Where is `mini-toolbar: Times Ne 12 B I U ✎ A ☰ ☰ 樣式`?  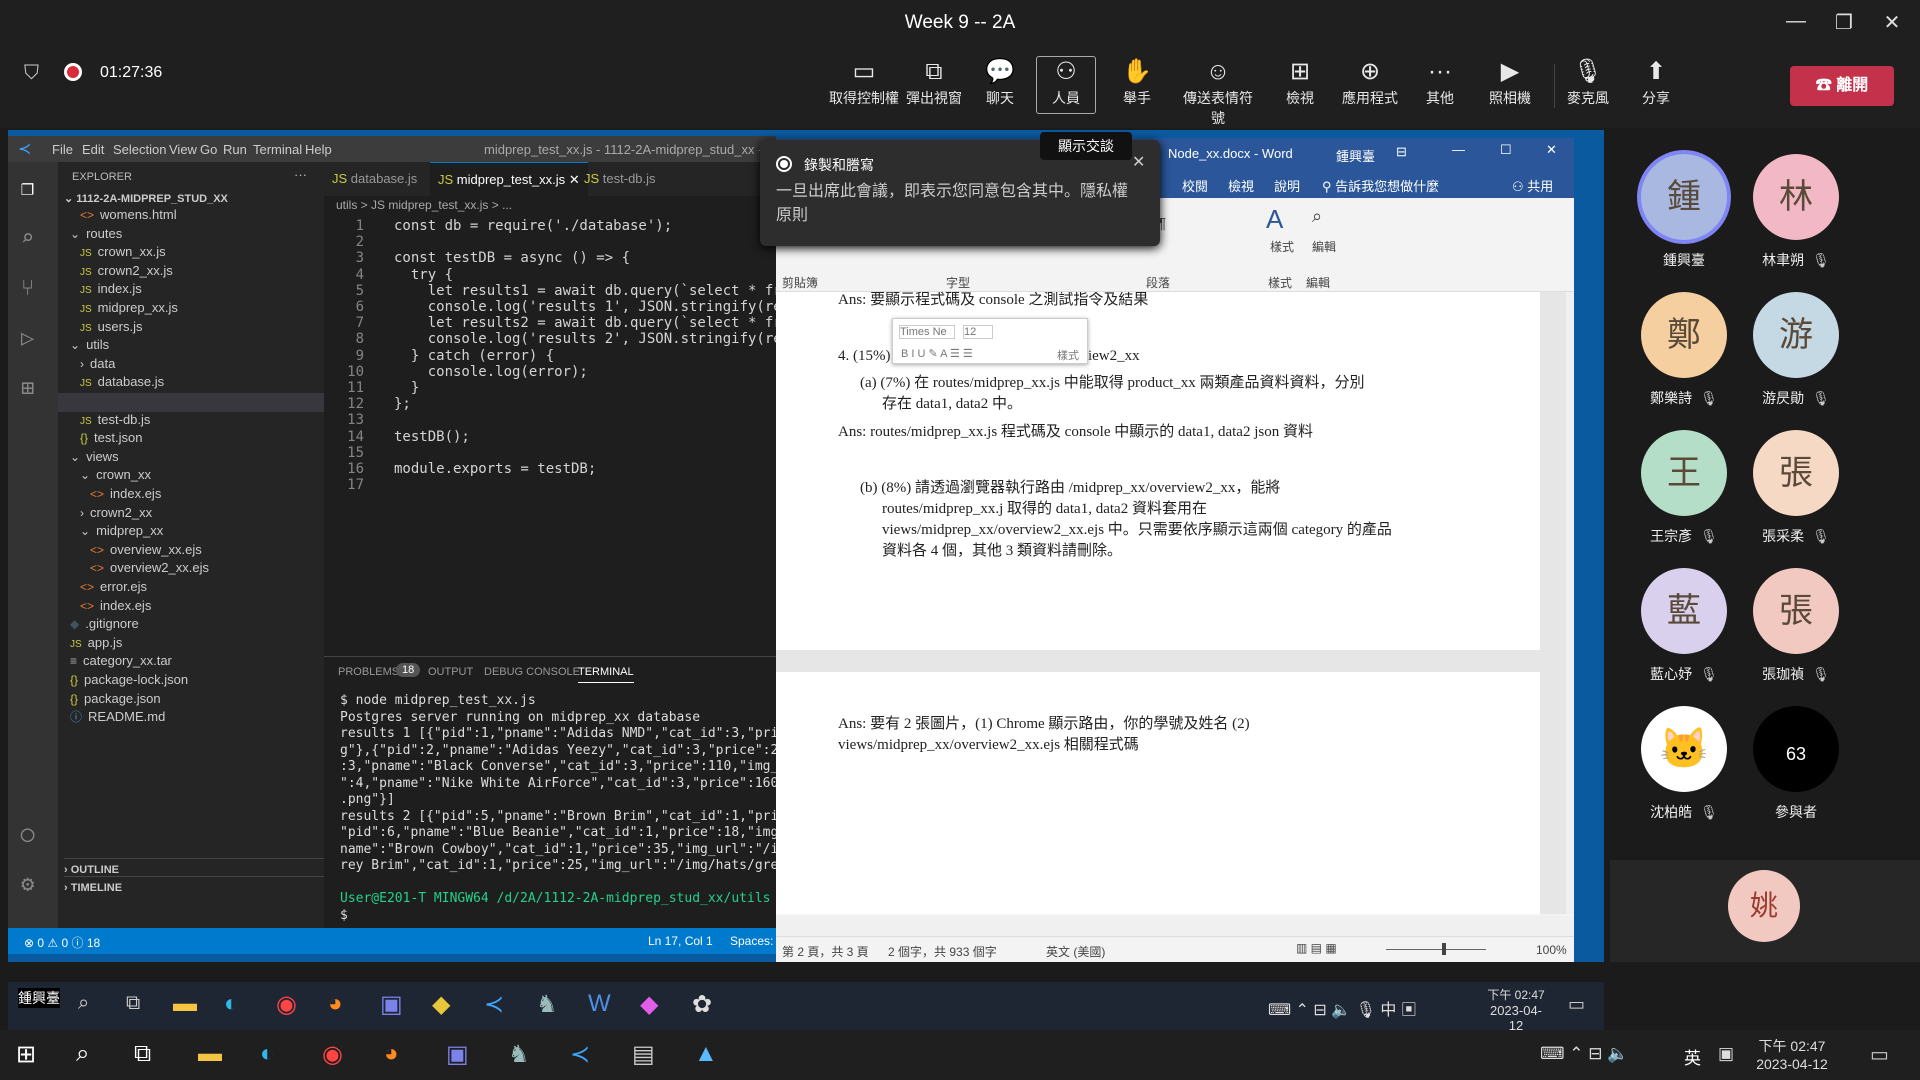 mini-toolbar: Times Ne 12 B I U ✎ A ☰ ☰ 樣式 is located at coordinates (990, 341).